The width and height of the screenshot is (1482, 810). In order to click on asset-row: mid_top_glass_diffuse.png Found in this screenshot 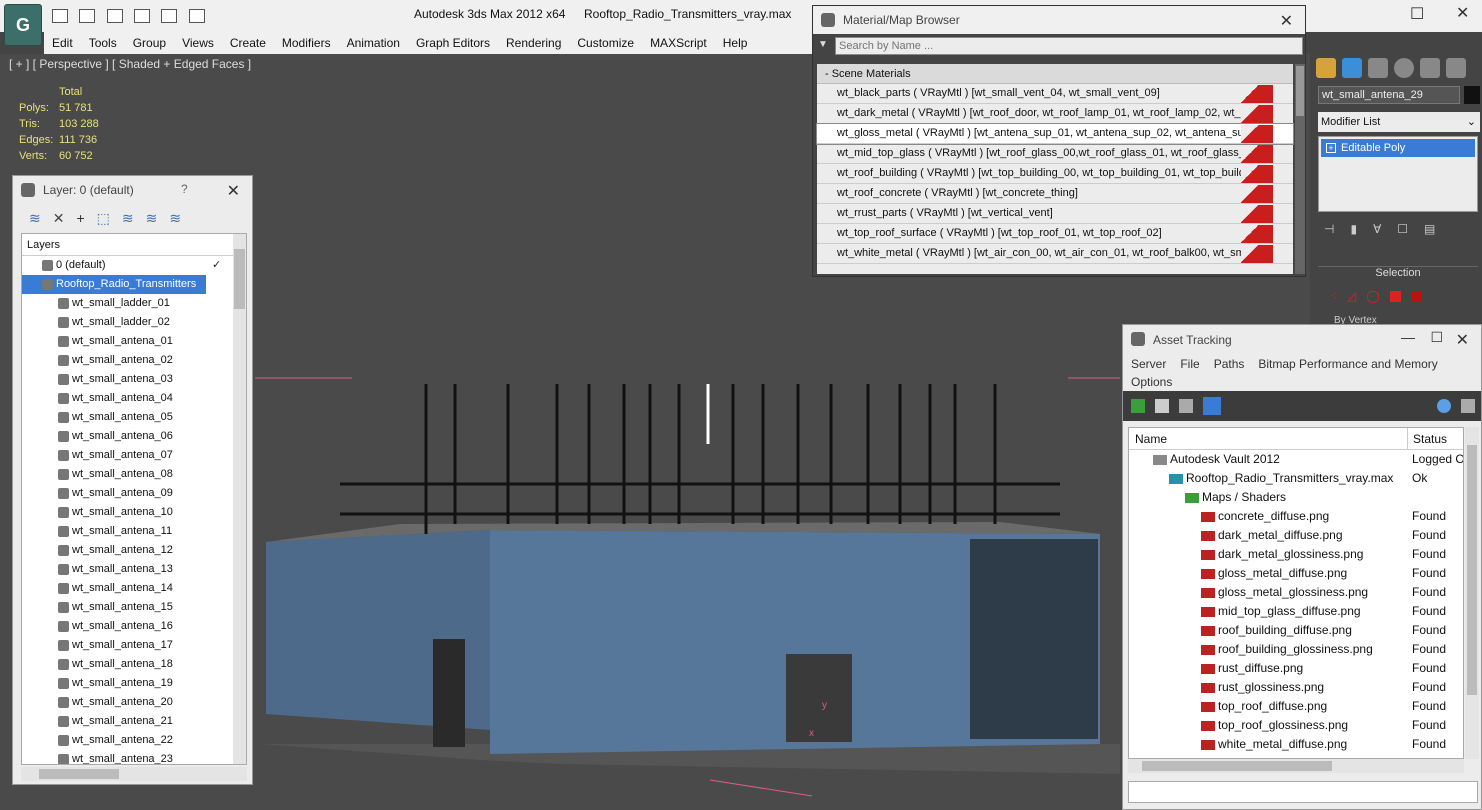, I will do `click(1296, 611)`.